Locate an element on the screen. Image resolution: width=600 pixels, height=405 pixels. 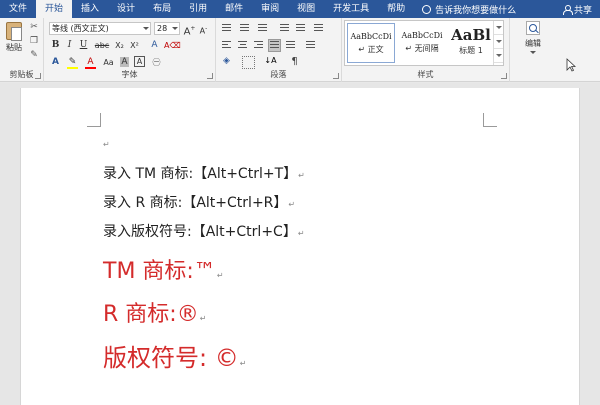
margin-corner-left is located at coordinates (94, 120).